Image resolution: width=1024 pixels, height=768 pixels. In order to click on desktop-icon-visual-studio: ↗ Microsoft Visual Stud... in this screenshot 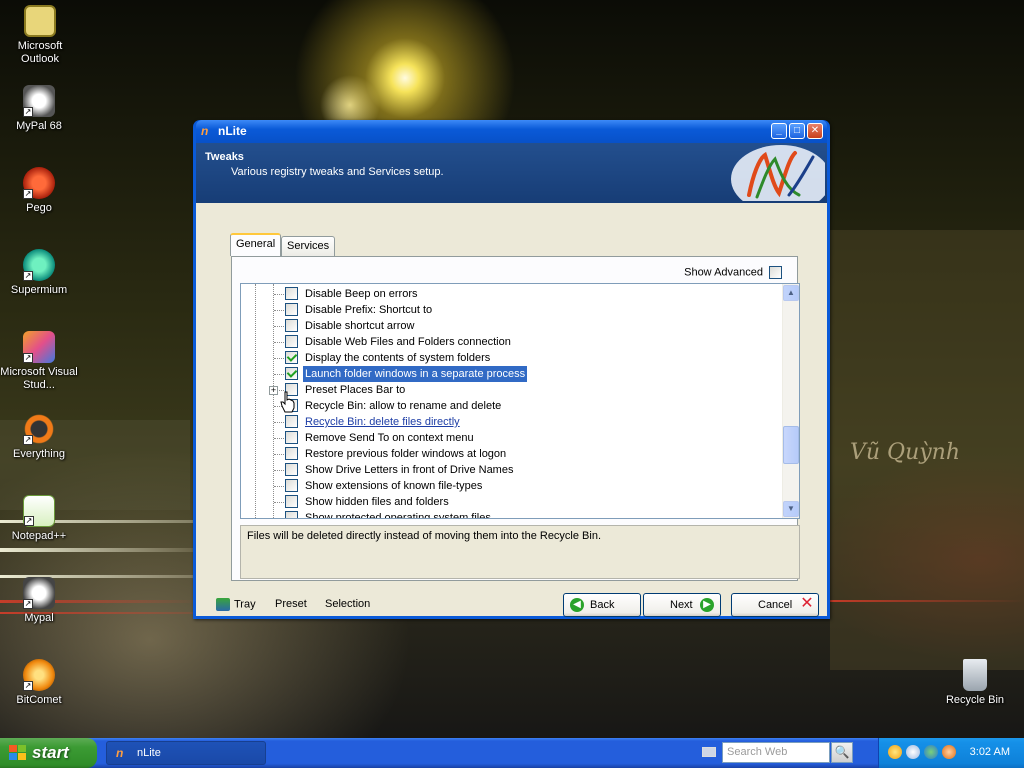, I will do `click(39, 361)`.